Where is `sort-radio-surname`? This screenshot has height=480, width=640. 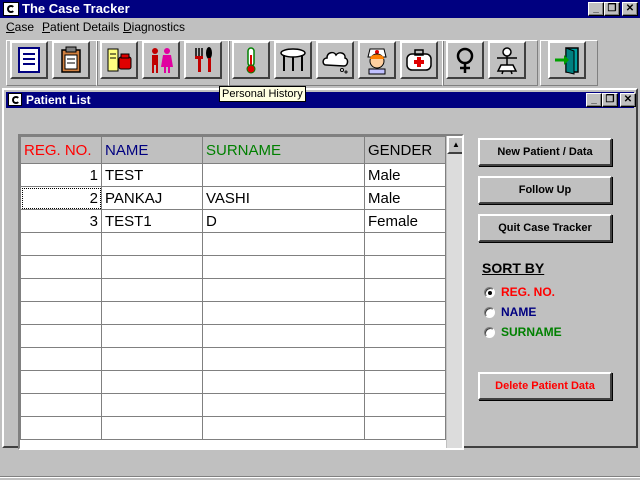 sort-radio-surname is located at coordinates (489, 332).